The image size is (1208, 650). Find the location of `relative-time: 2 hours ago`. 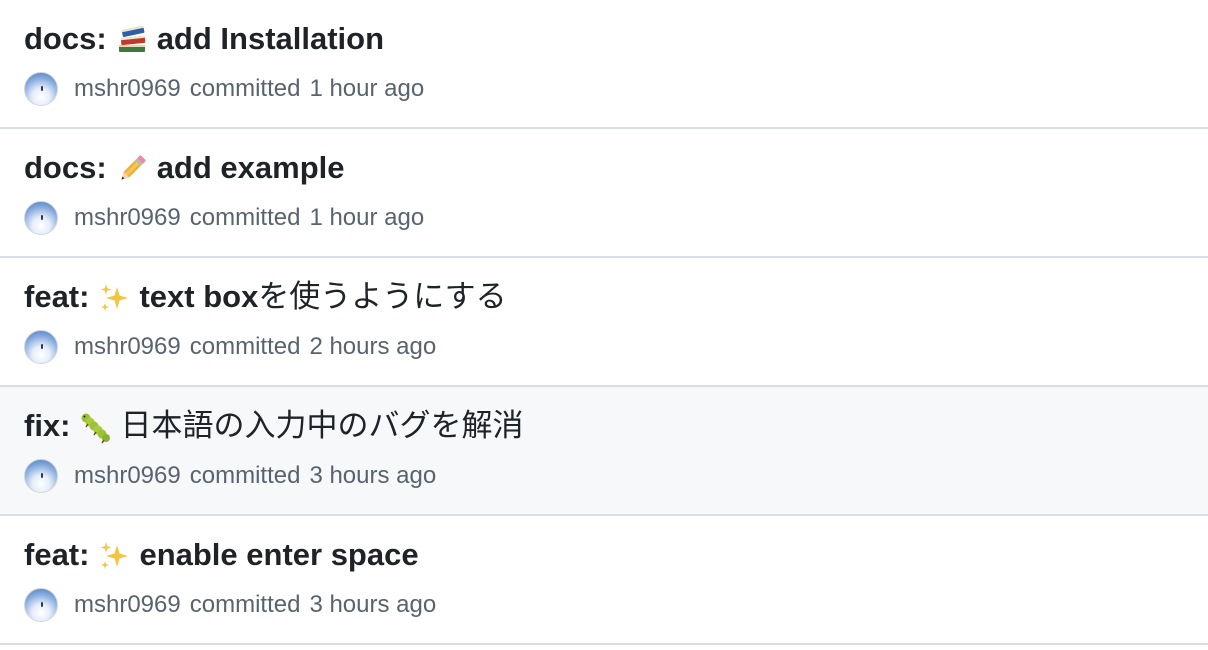

relative-time: 2 hours ago is located at coordinates (372, 347).